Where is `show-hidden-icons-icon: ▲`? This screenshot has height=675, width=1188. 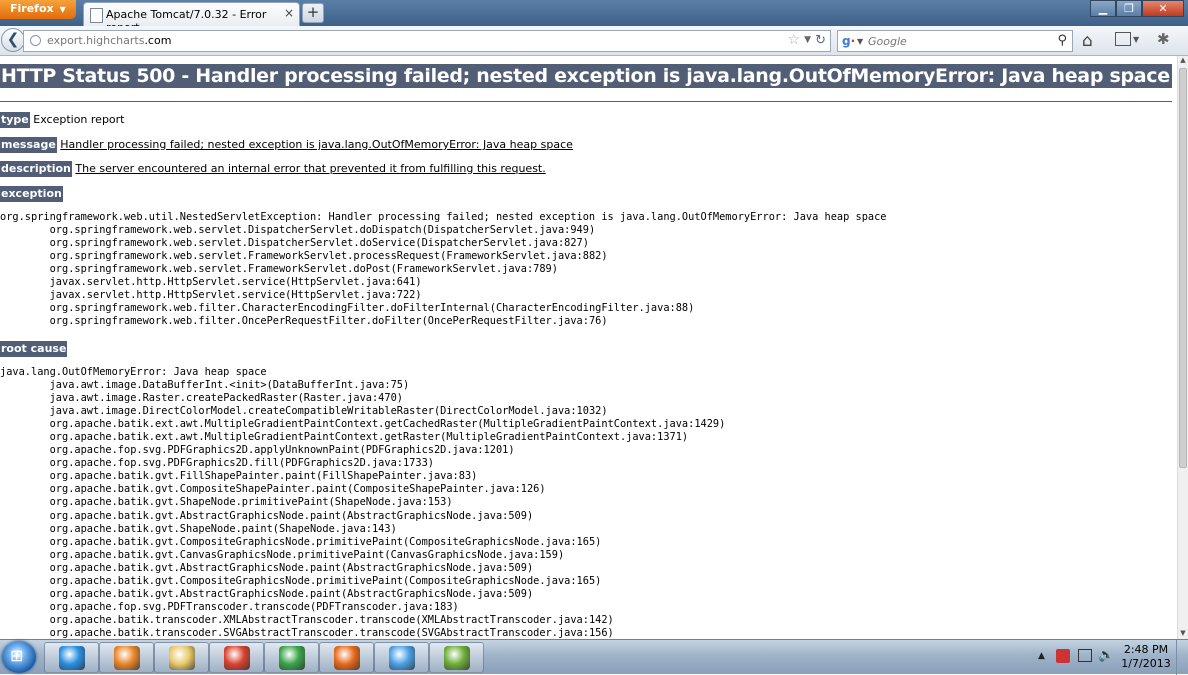
show-hidden-icons-icon: ▲ is located at coordinates (1041, 656).